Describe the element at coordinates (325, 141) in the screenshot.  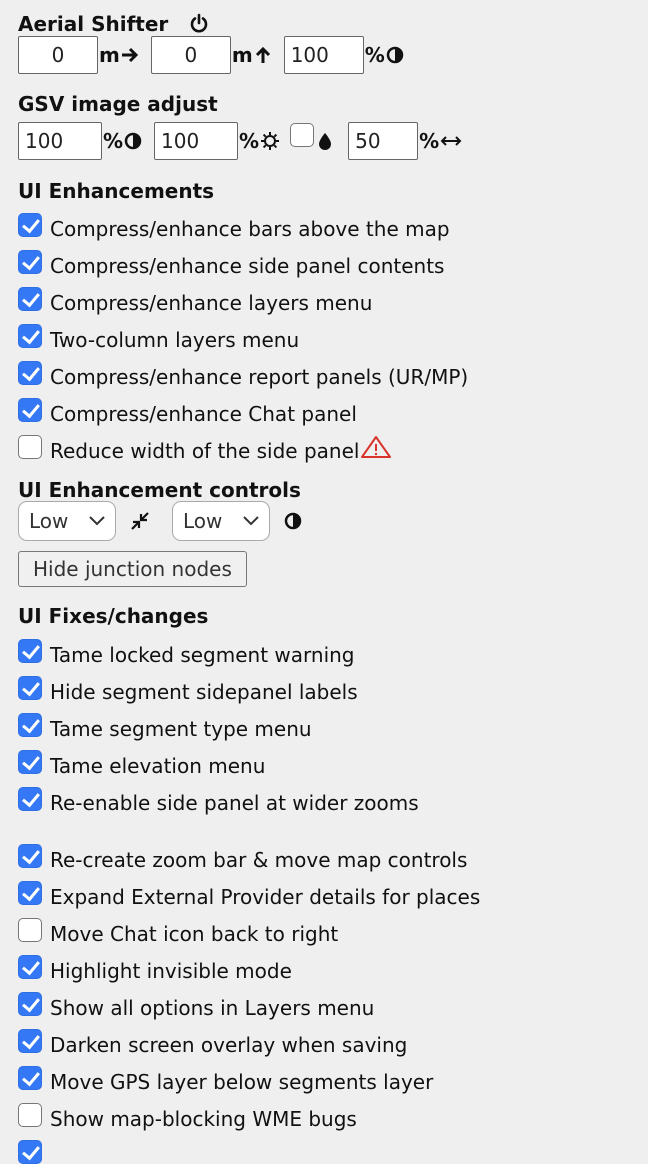
I see `droplet-icon` at that location.